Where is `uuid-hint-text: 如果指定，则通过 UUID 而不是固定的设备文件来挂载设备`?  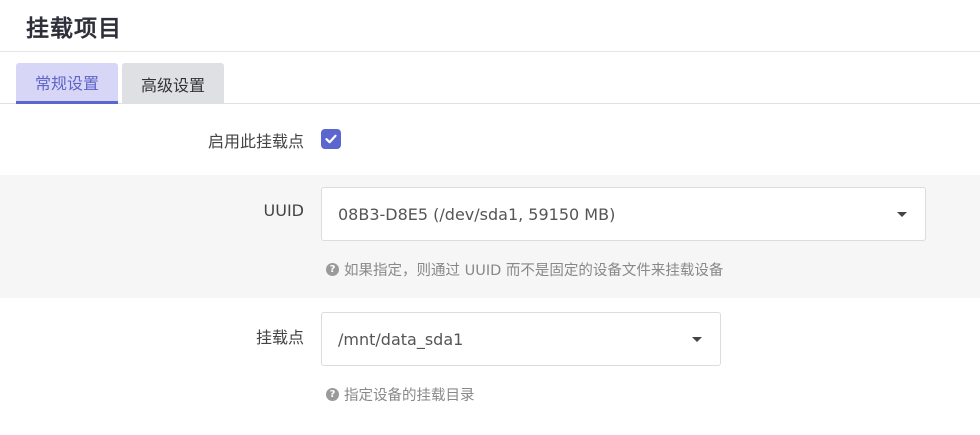
uuid-hint-text: 如果指定，则通过 UUID 而不是固定的设备文件来挂载设备 is located at coordinates (534, 271).